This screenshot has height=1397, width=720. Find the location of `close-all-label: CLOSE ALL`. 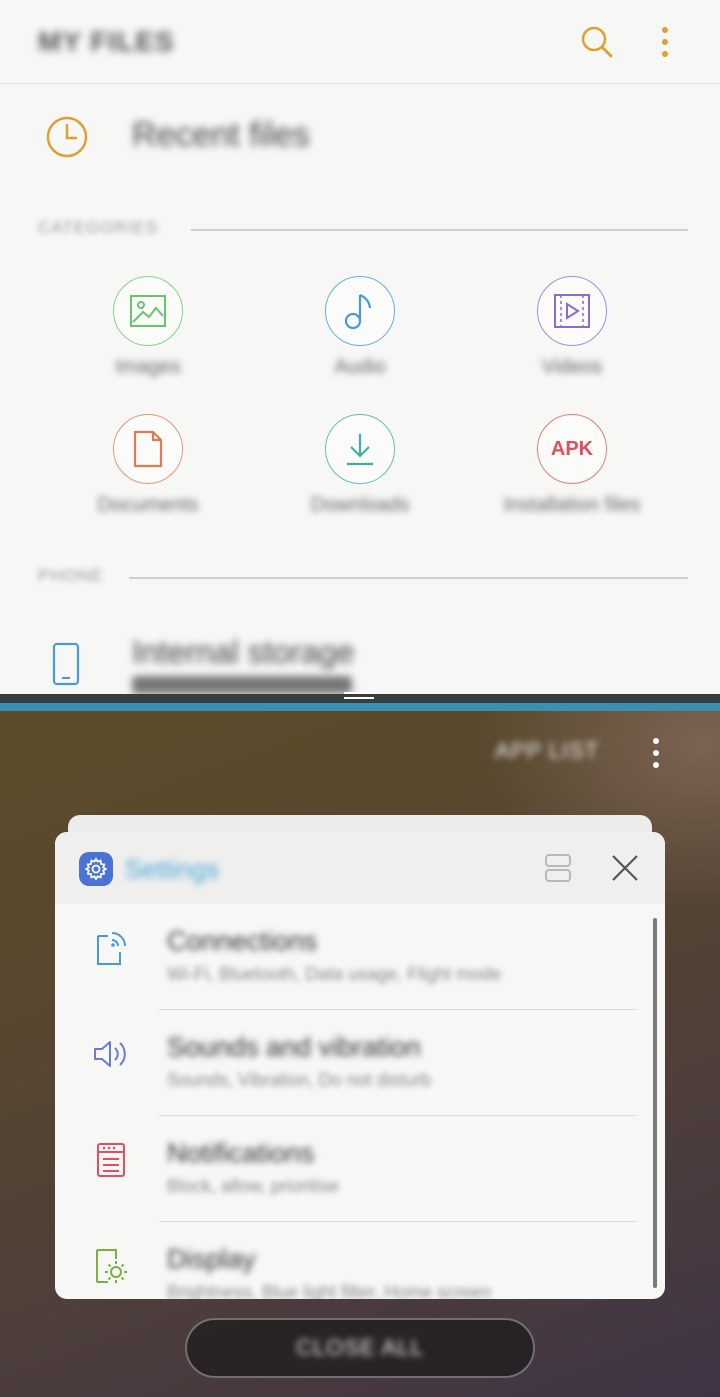

close-all-label: CLOSE ALL is located at coordinates (360, 1347).